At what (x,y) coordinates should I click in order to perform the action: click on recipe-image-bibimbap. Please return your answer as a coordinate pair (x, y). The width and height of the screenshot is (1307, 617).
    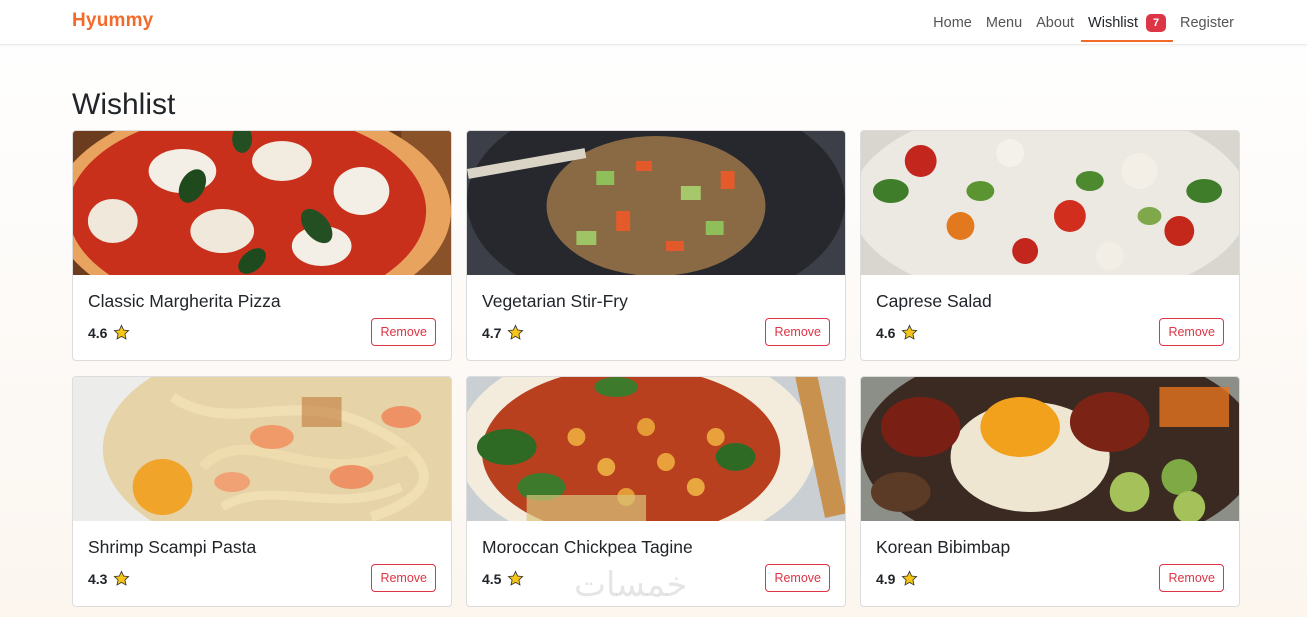
    Looking at the image, I should click on (1050, 449).